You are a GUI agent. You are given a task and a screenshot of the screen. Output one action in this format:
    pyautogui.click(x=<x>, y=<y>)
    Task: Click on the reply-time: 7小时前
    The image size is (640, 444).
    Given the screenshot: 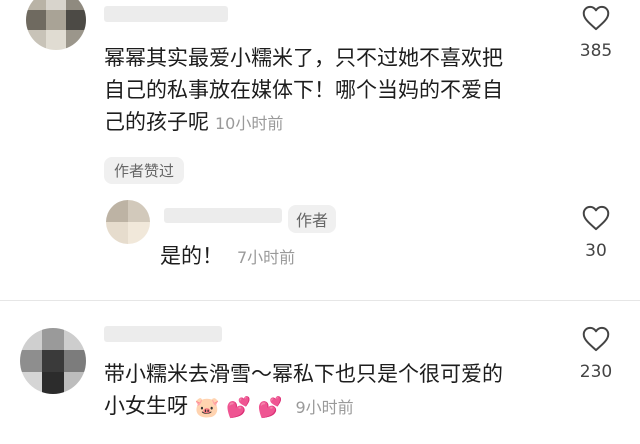 What is the action you would take?
    pyautogui.click(x=266, y=257)
    